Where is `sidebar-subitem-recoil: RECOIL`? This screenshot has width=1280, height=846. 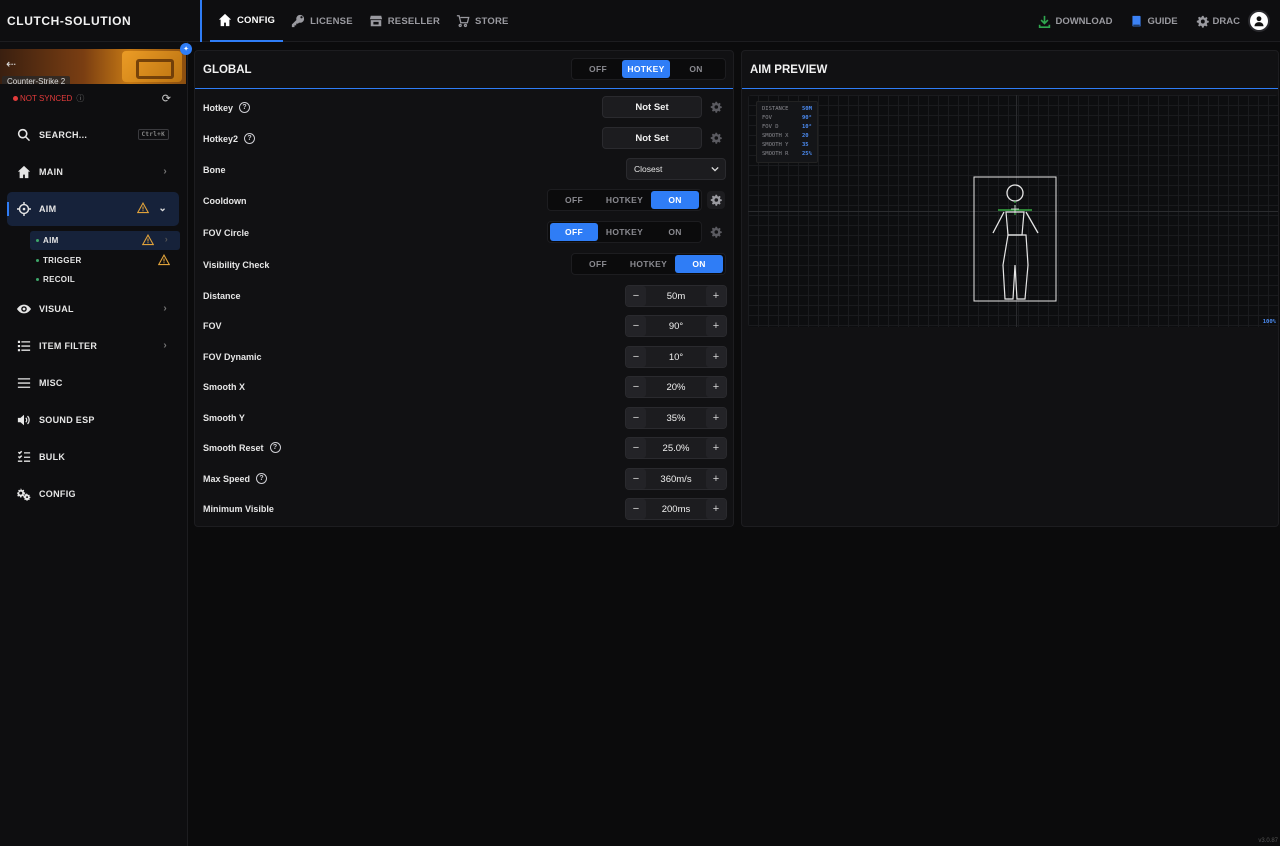
sidebar-subitem-recoil: RECOIL is located at coordinates (105, 279).